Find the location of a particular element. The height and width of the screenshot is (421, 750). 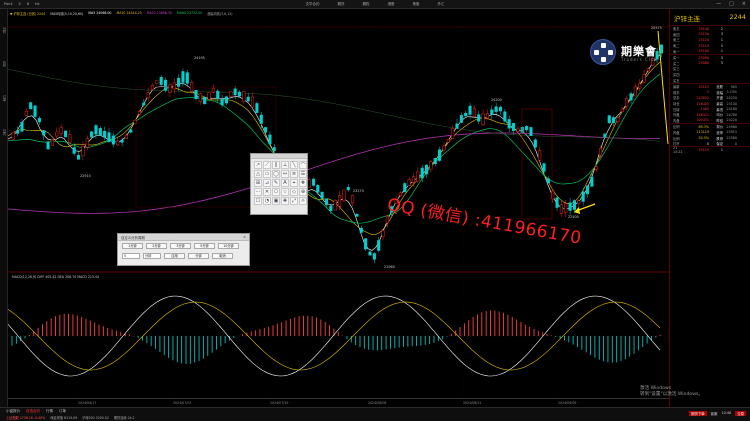

stat-row-cell: 日增 is located at coordinates (676, 109).